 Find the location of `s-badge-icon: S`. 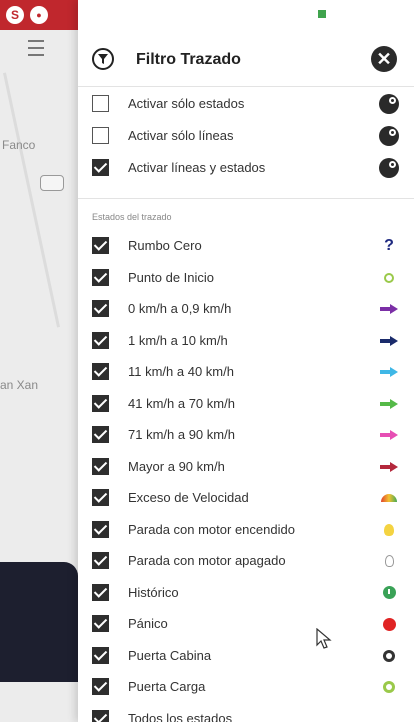

s-badge-icon: S is located at coordinates (15, 15).